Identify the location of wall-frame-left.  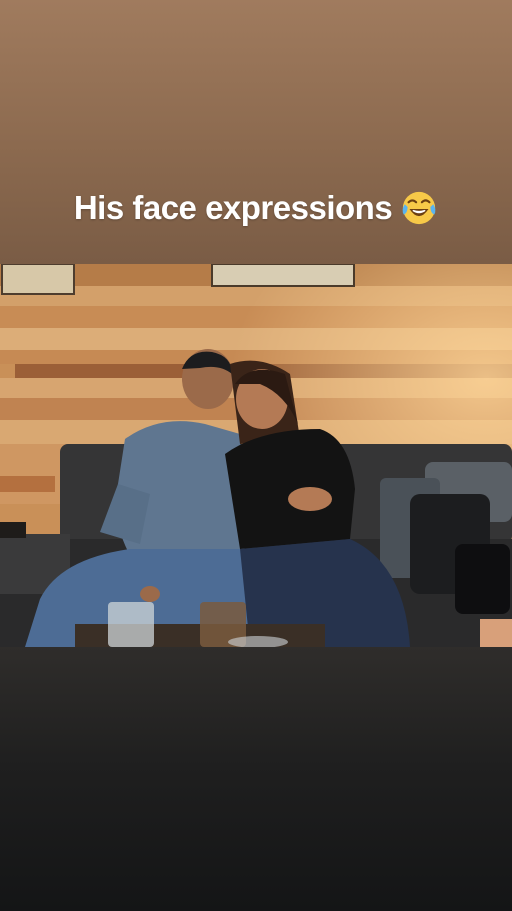
(38, 279).